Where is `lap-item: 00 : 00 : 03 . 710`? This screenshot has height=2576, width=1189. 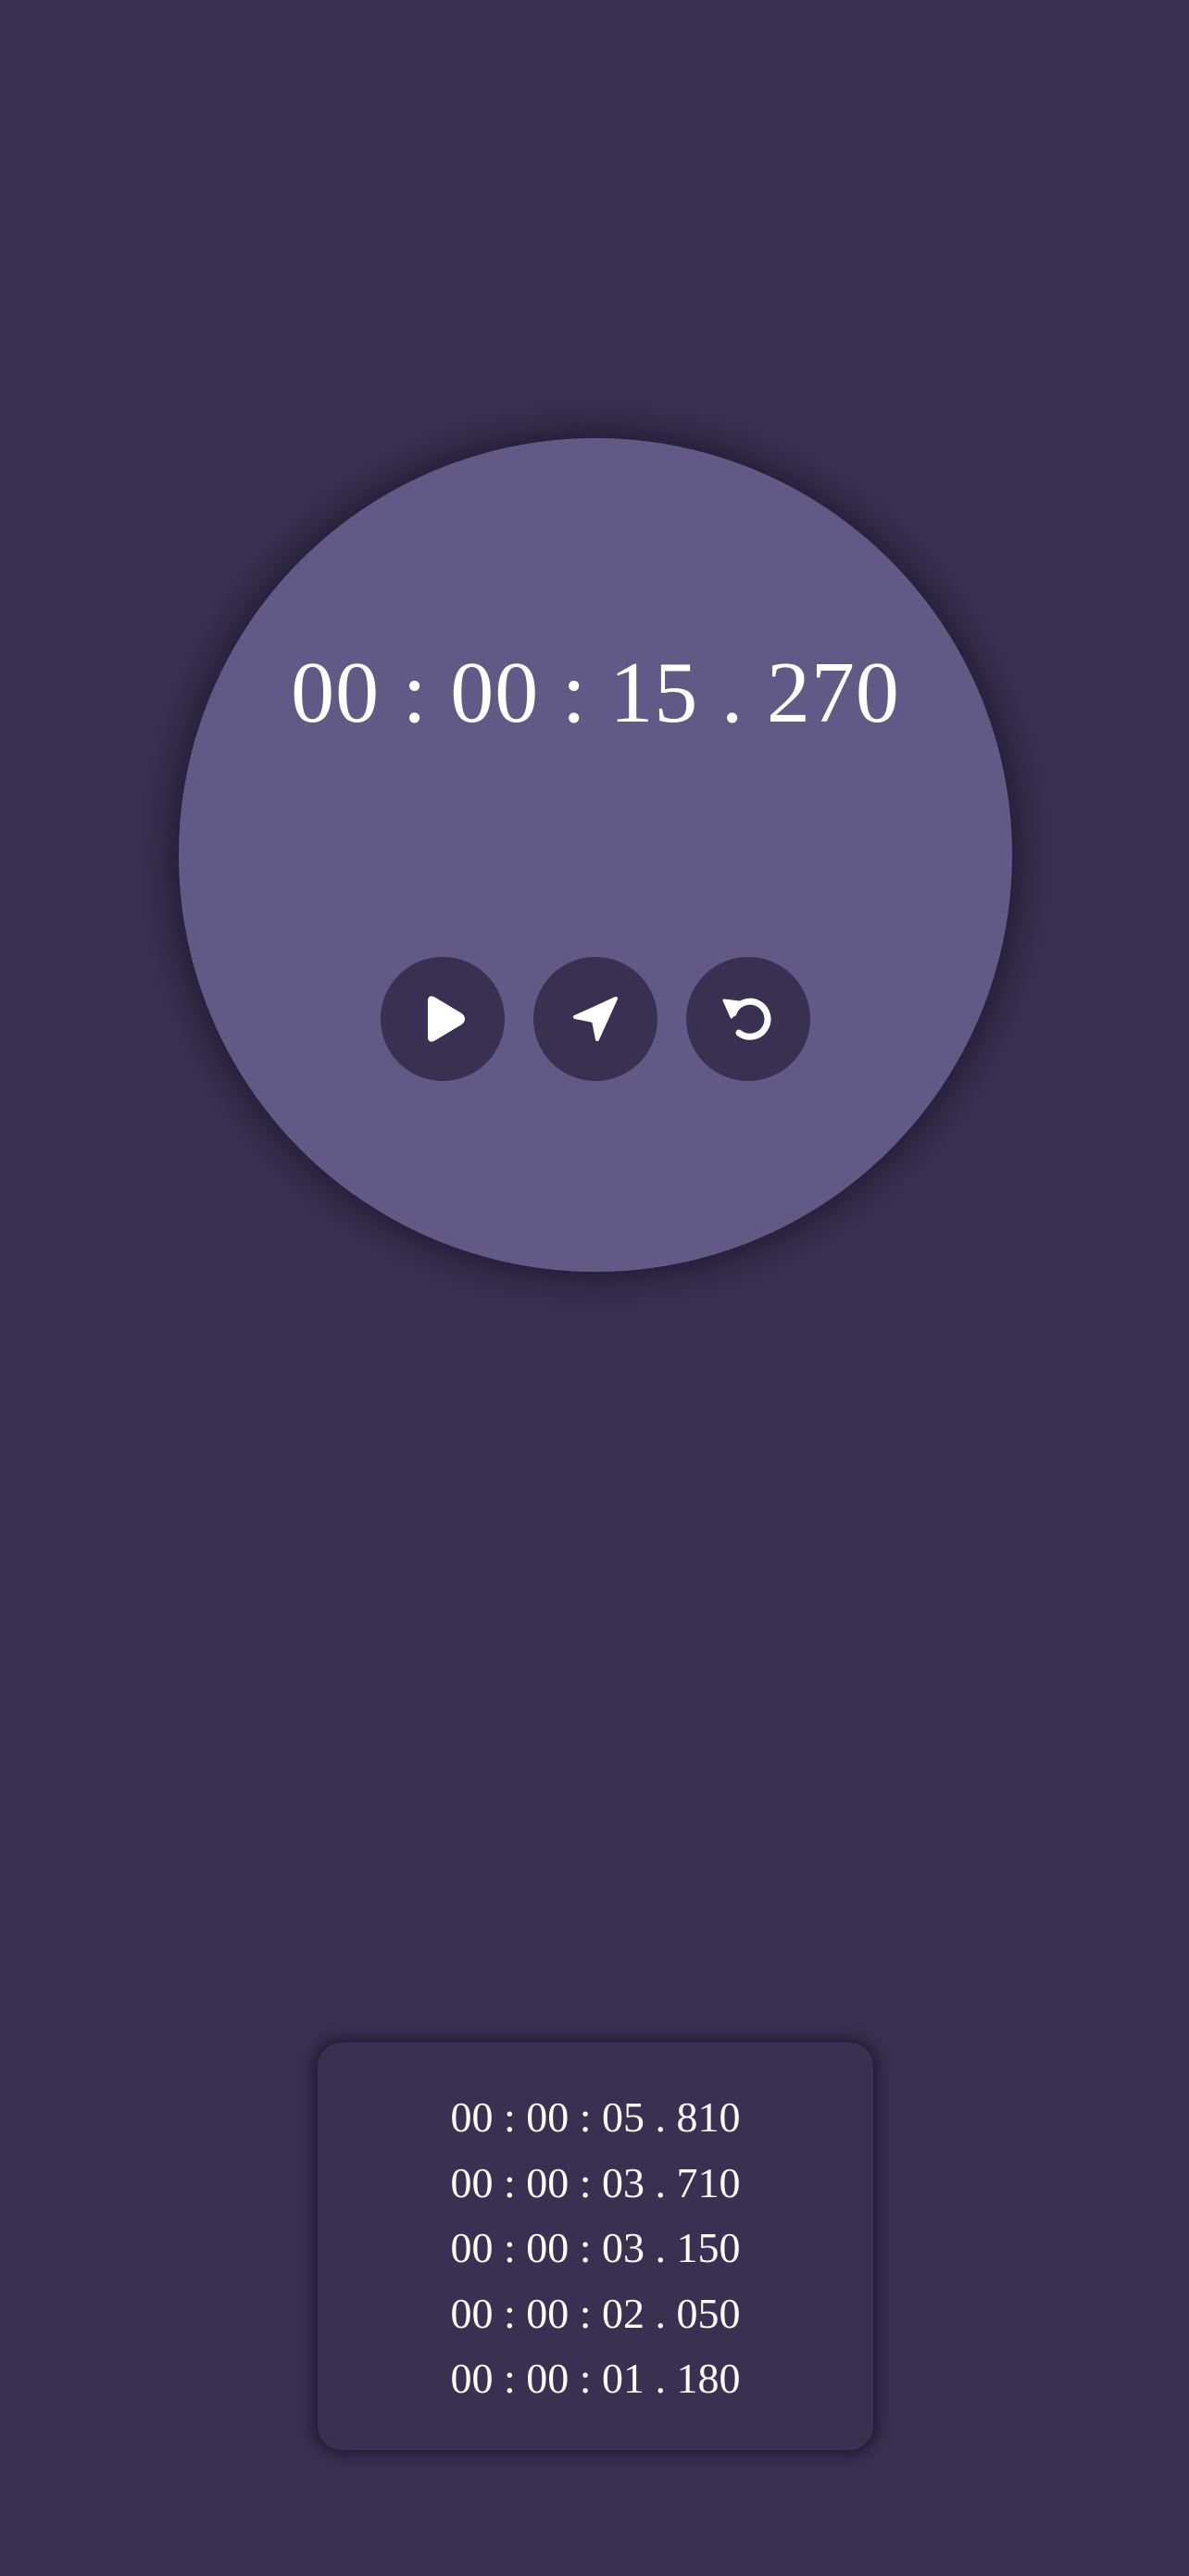
lap-item: 00 : 00 : 03 . 710 is located at coordinates (595, 2182).